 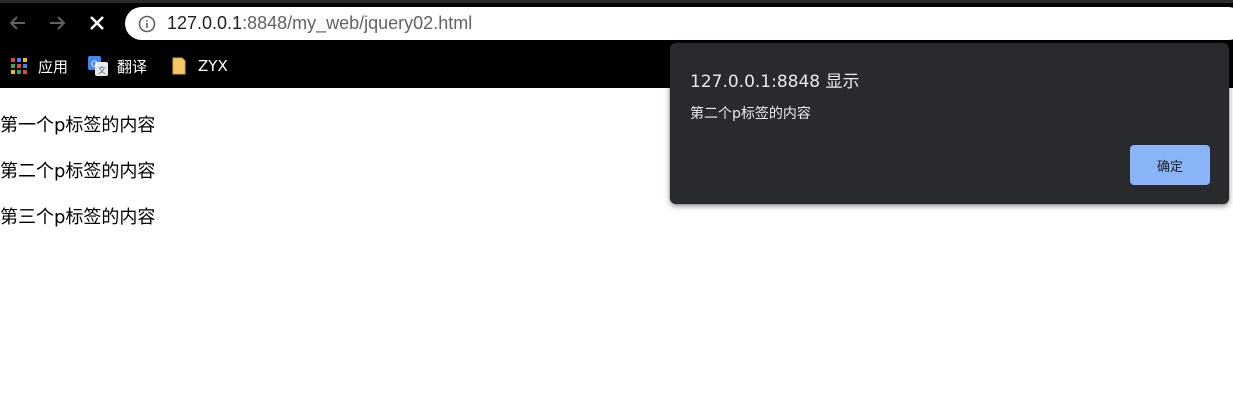 I want to click on alert-title: 127.0.0.1:8848 显示, so click(x=775, y=82).